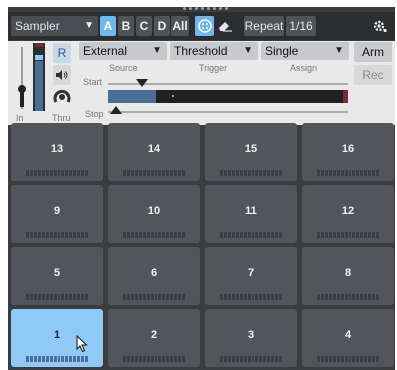  I want to click on stop-slider-handle, so click(116, 110).